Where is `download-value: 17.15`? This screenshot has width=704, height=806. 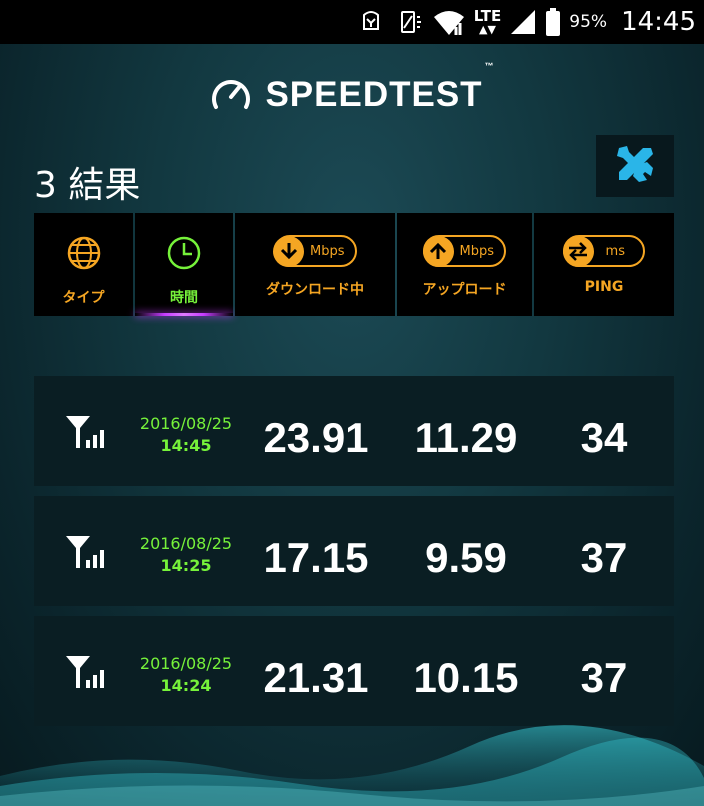
download-value: 17.15 is located at coordinates (316, 557).